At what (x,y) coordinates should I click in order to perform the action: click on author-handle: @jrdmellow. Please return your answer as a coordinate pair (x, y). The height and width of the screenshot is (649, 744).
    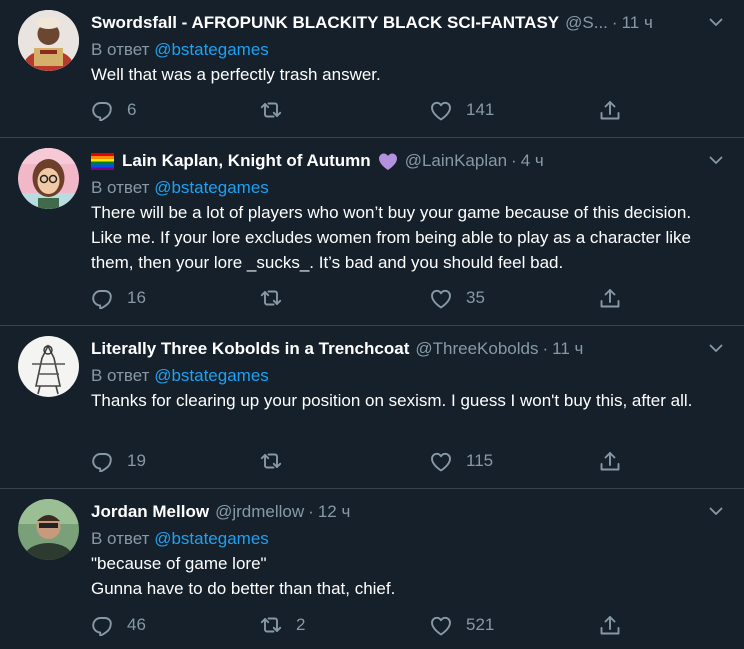
    Looking at the image, I should click on (259, 512).